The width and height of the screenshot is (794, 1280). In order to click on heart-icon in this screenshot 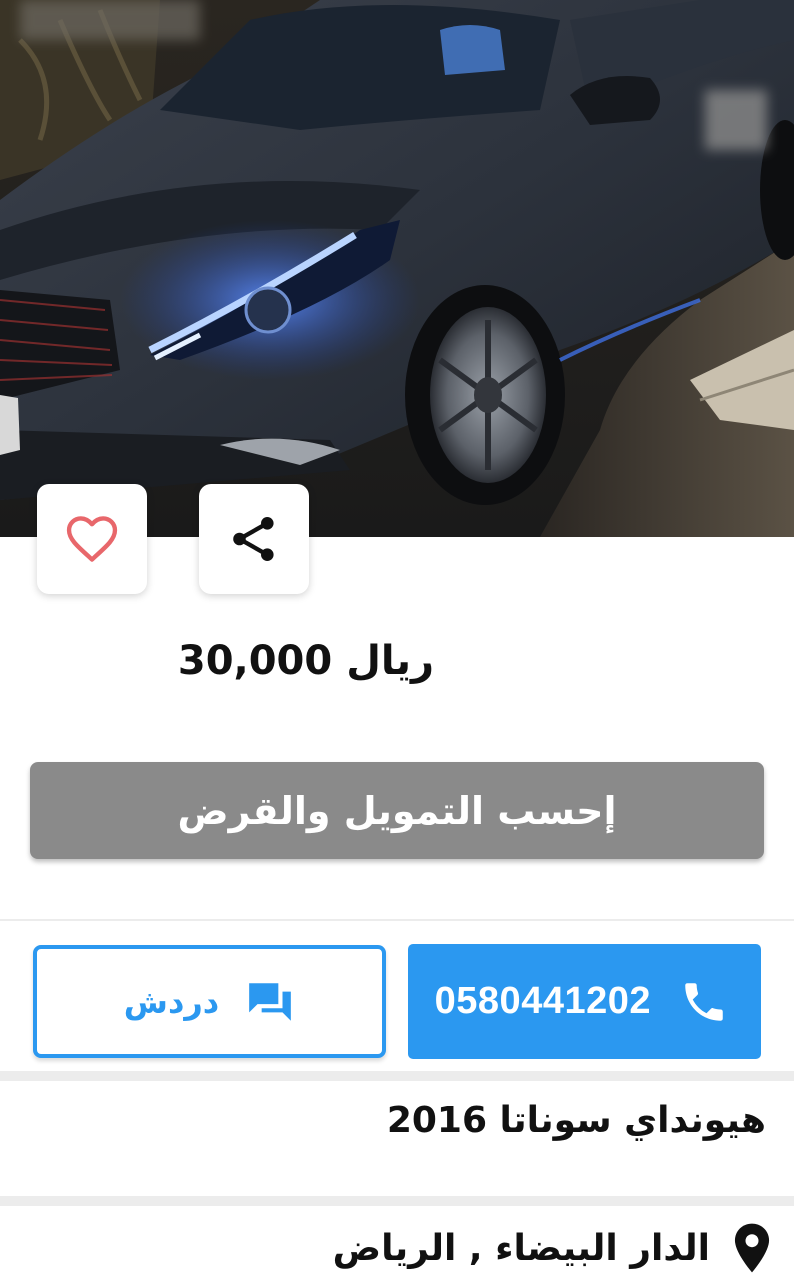, I will do `click(92, 539)`.